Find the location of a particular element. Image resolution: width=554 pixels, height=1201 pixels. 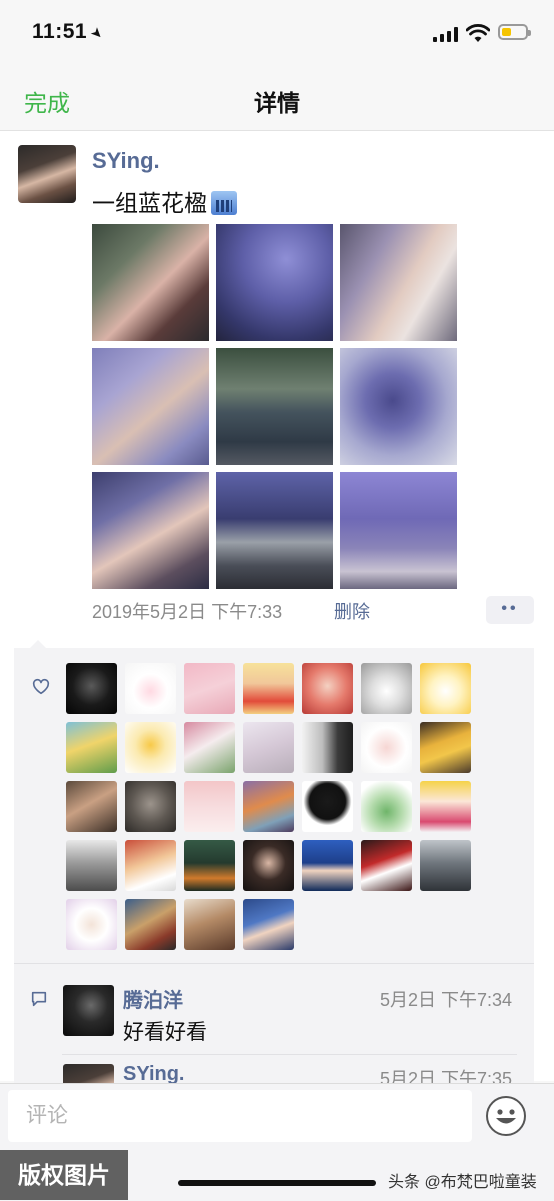

home-indicator is located at coordinates (277, 1183).